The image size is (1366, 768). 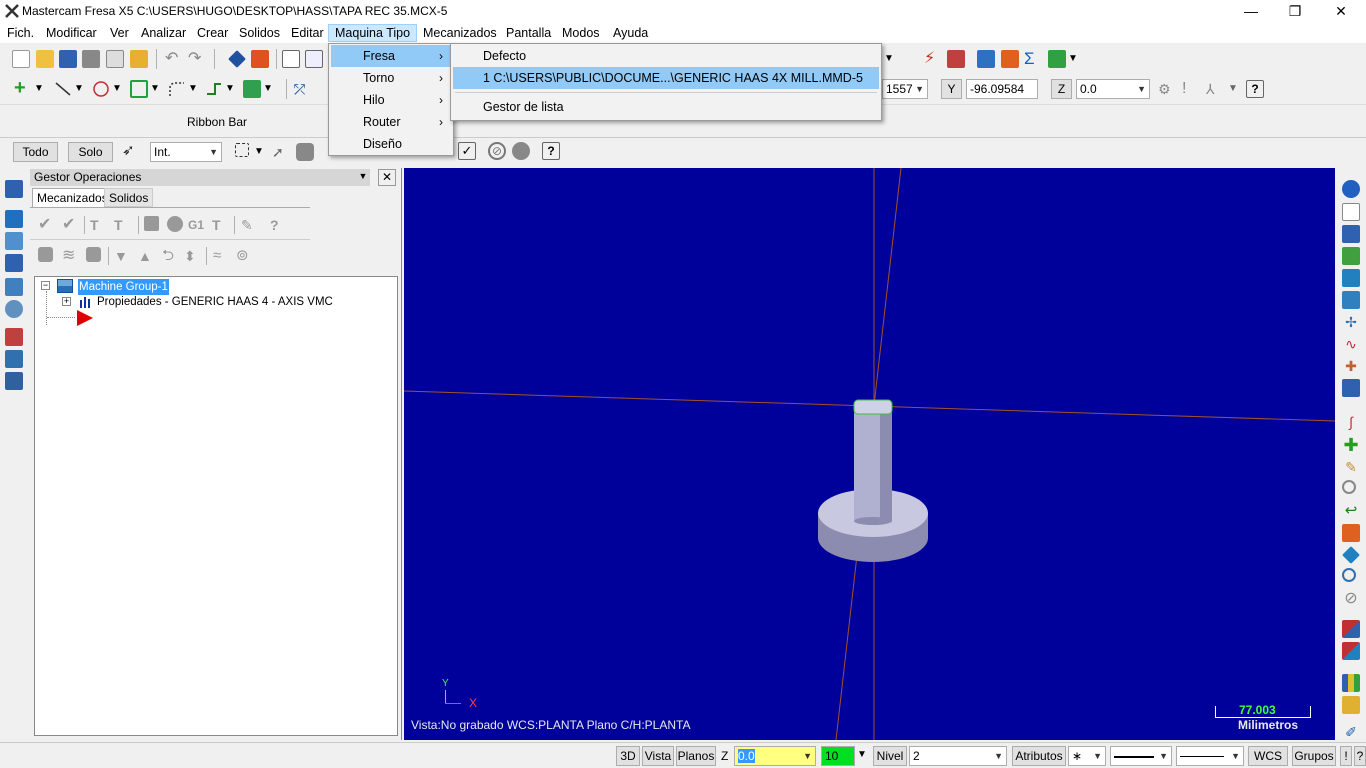 What do you see at coordinates (197, 59) in the screenshot?
I see `redo-icon: ↷` at bounding box center [197, 59].